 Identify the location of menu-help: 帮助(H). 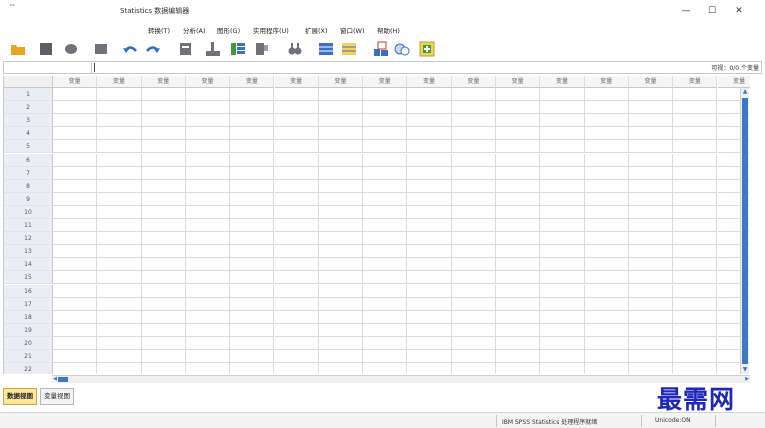
(388, 30).